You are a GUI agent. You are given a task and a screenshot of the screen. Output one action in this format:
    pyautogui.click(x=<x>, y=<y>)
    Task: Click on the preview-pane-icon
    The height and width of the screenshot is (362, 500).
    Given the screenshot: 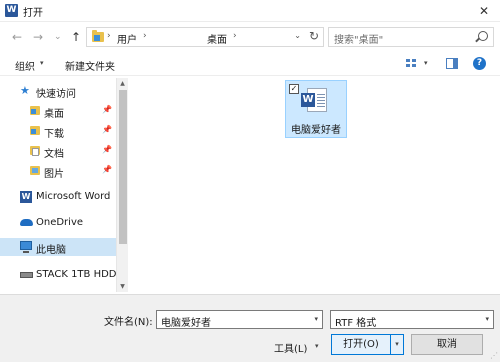 What is the action you would take?
    pyautogui.click(x=452, y=63)
    